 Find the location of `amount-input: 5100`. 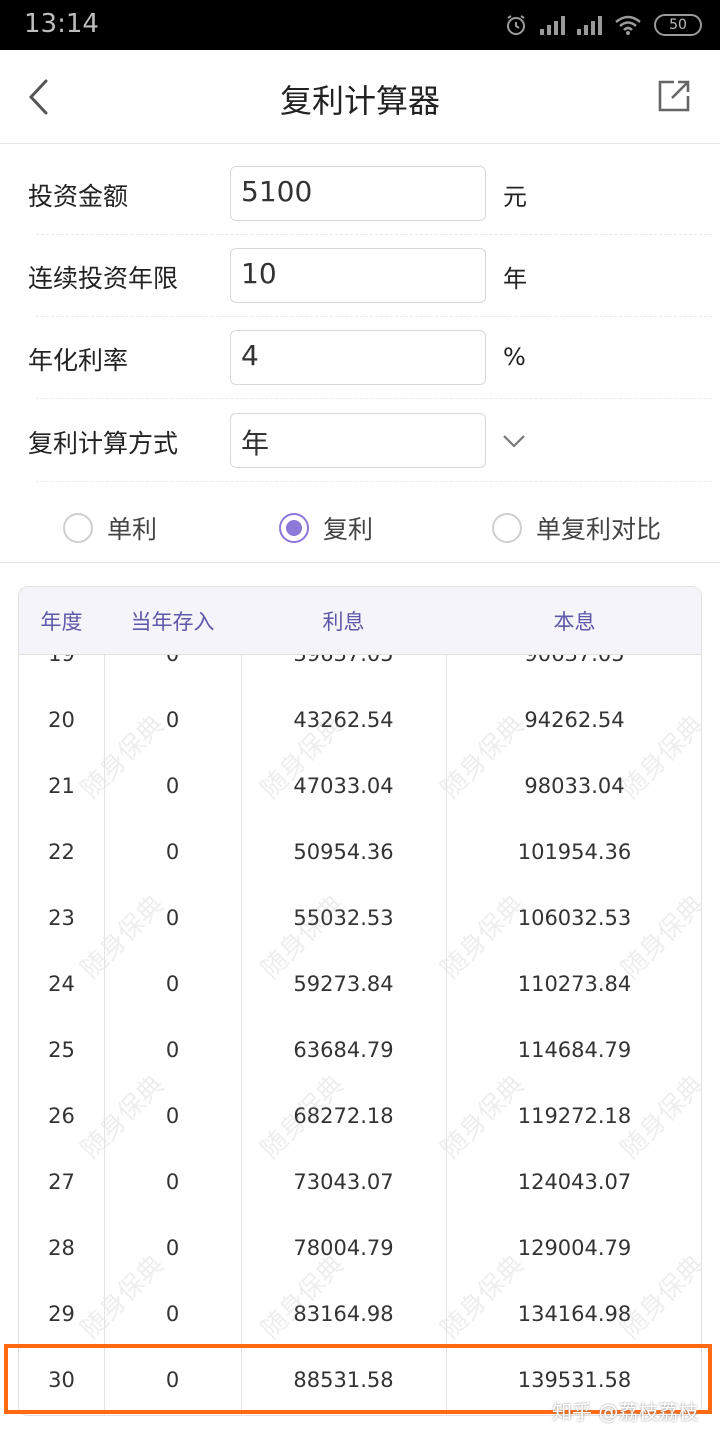

amount-input: 5100 is located at coordinates (358, 193).